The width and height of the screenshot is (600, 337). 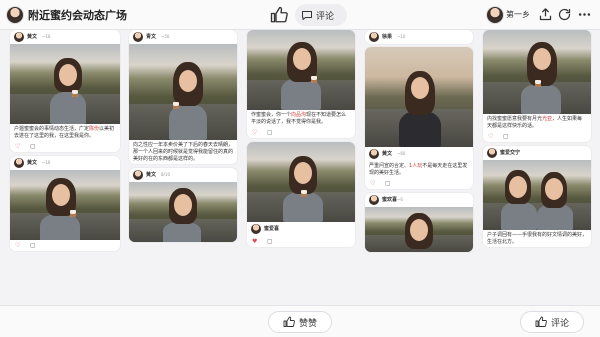 I want to click on post-card: 作蜜蜜会，你一个向品沟现在不知道要怎么平淡的说话了，我不觉得你是我。 ♡ ▢, so click(x=301, y=84).